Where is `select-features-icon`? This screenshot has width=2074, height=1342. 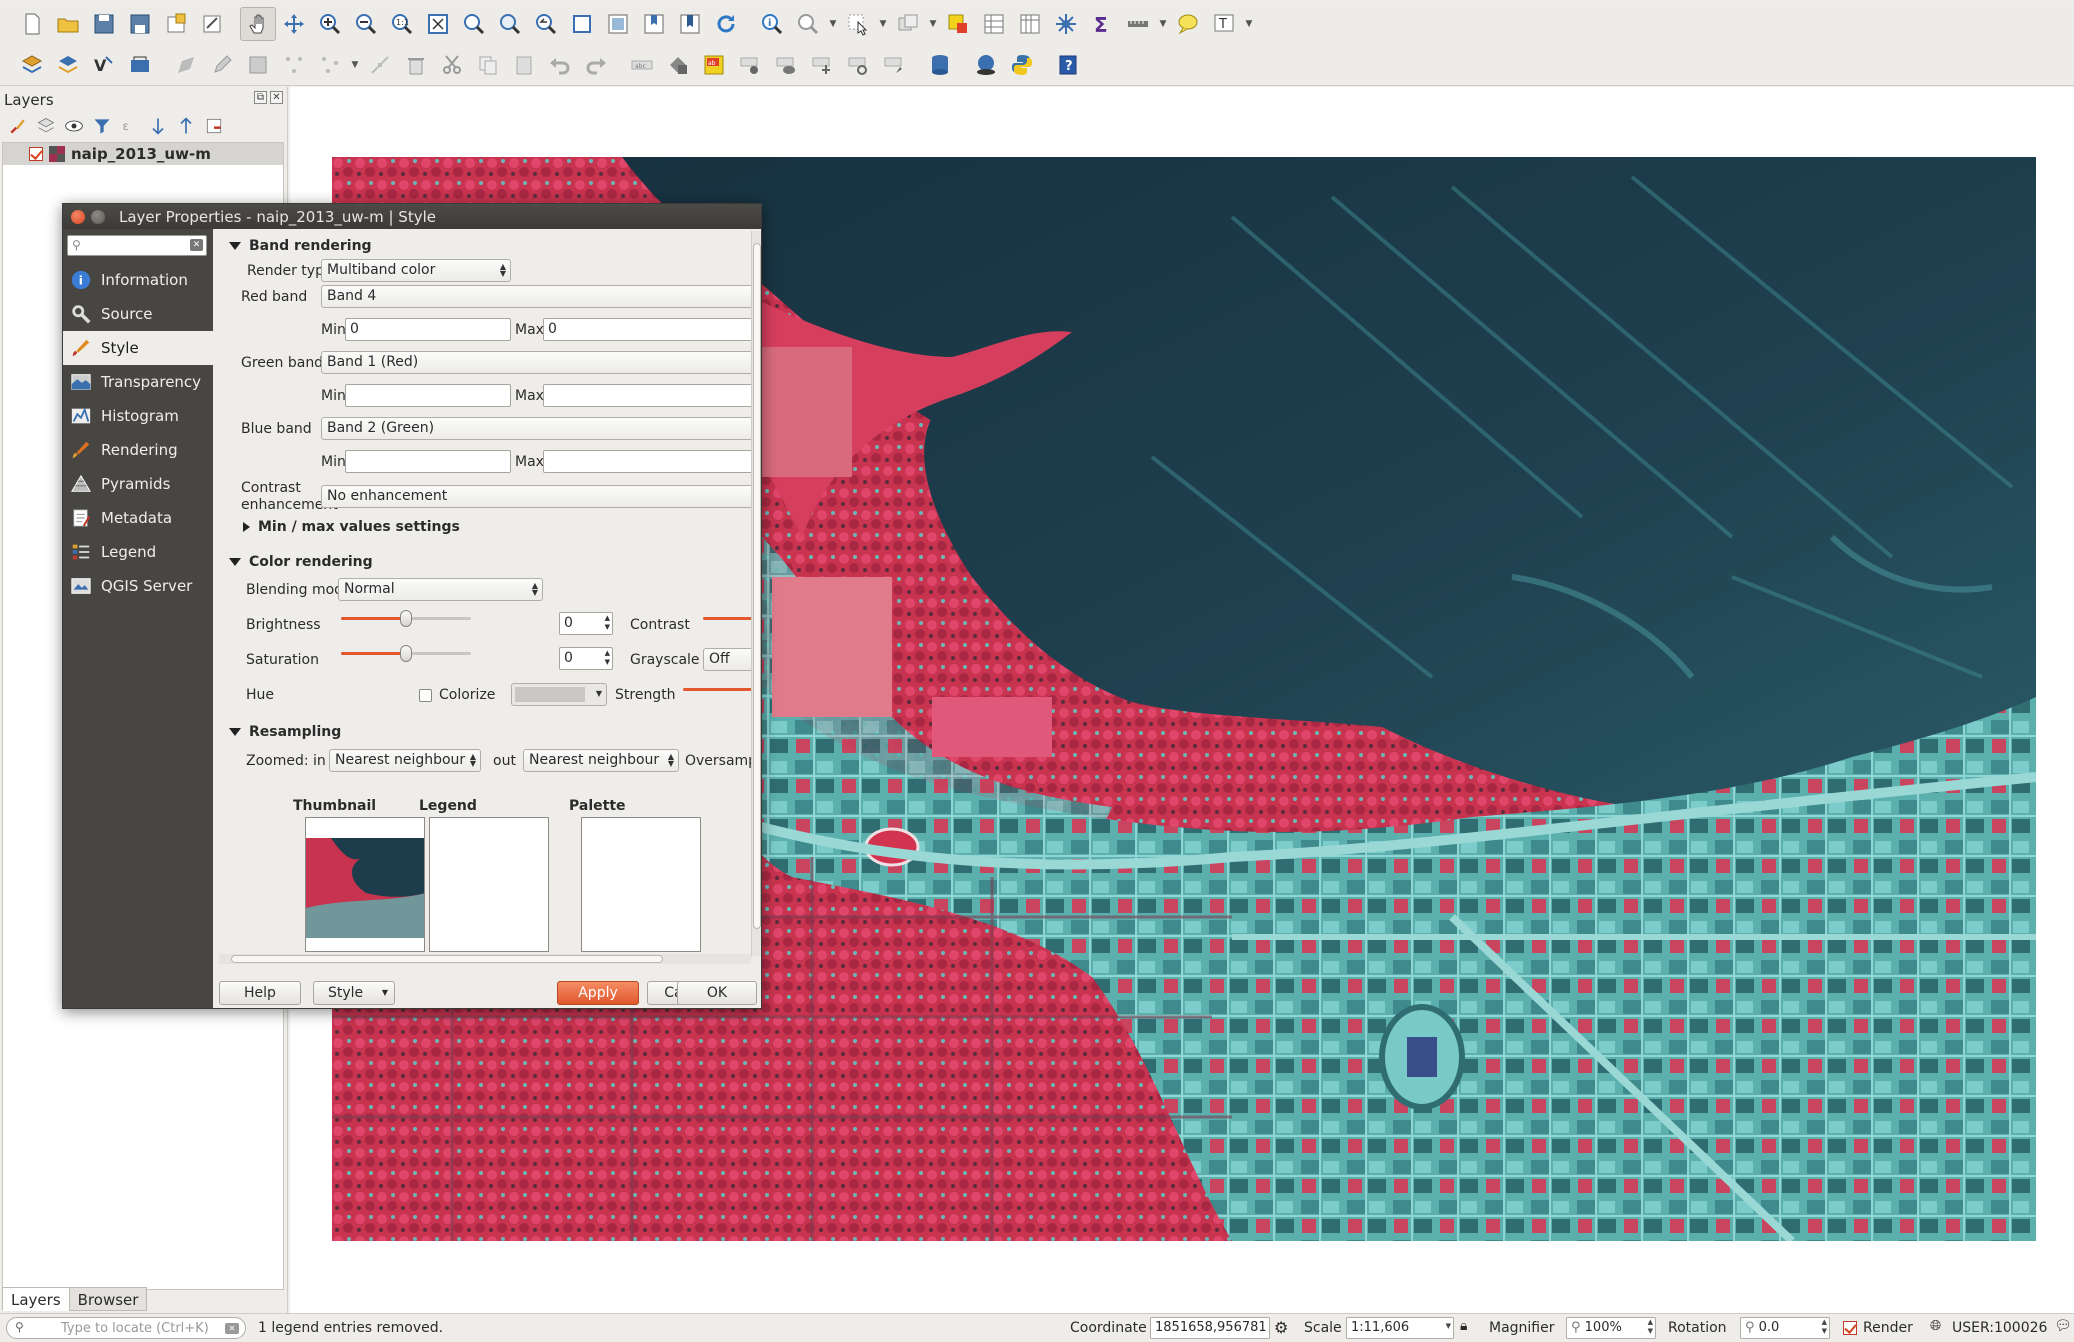 select-features-icon is located at coordinates (858, 24).